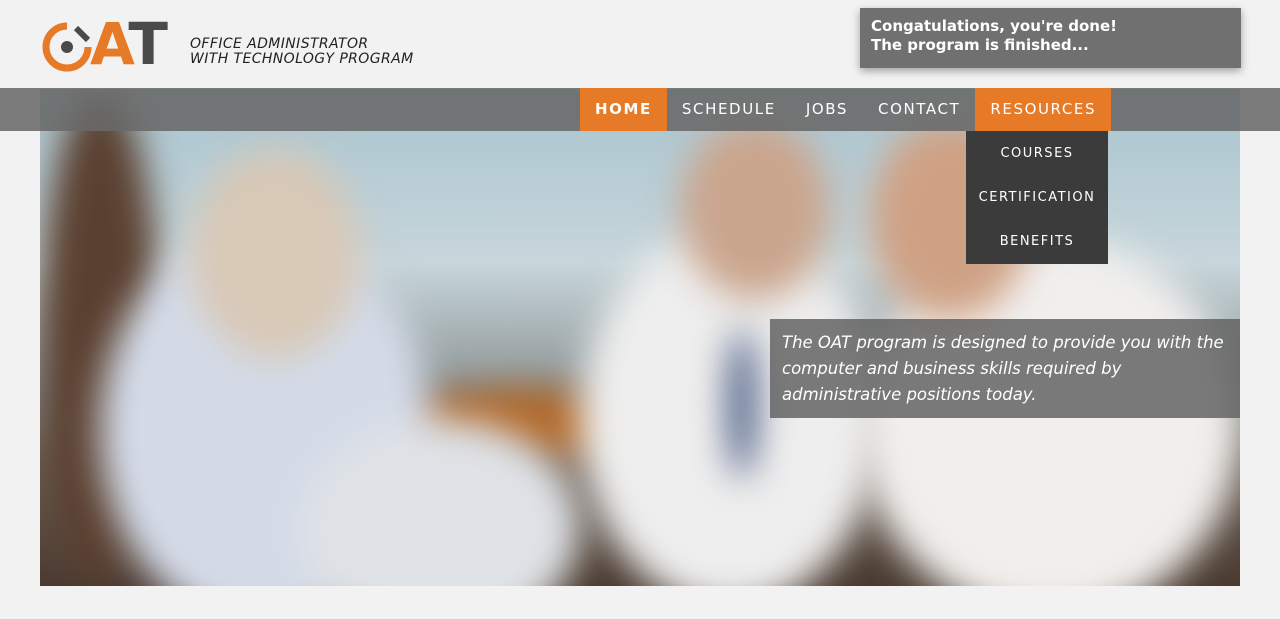  What do you see at coordinates (110, 44) in the screenshot?
I see `logo-letter-a: A` at bounding box center [110, 44].